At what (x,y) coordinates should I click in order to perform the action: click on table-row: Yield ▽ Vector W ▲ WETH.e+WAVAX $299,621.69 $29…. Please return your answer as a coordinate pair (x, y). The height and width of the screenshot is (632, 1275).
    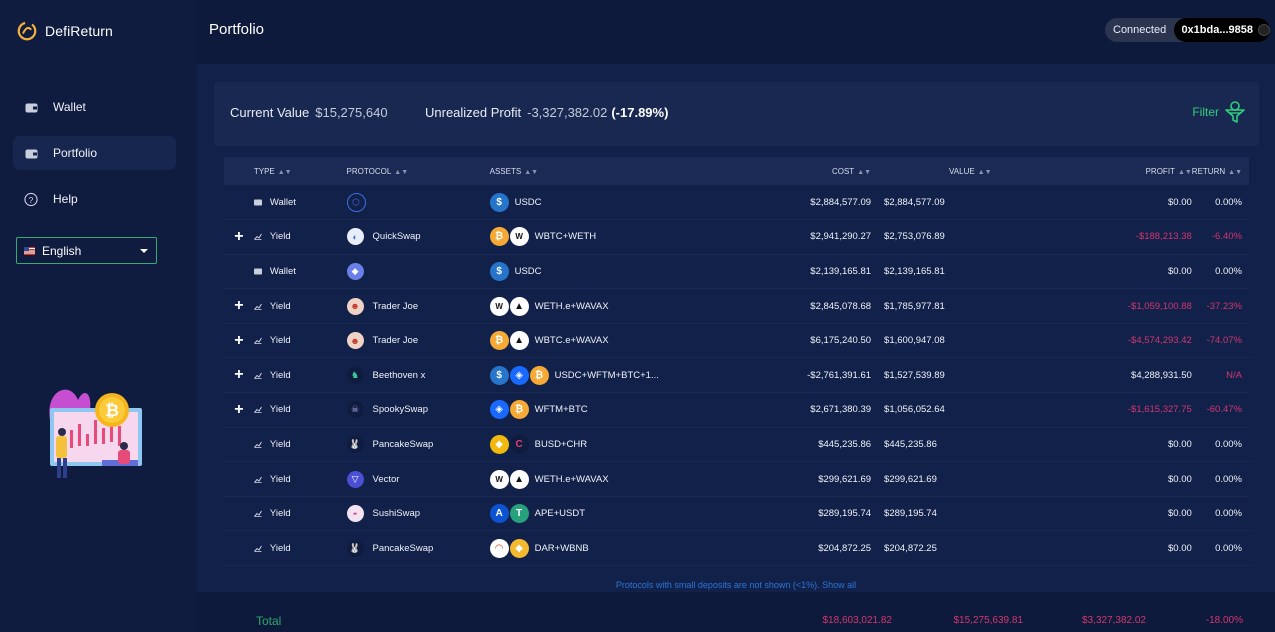
    Looking at the image, I should click on (736, 479).